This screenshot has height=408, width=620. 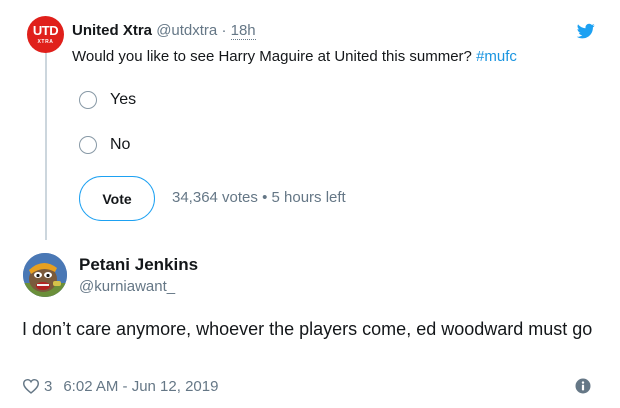 I want to click on avatar, so click(x=45, y=275).